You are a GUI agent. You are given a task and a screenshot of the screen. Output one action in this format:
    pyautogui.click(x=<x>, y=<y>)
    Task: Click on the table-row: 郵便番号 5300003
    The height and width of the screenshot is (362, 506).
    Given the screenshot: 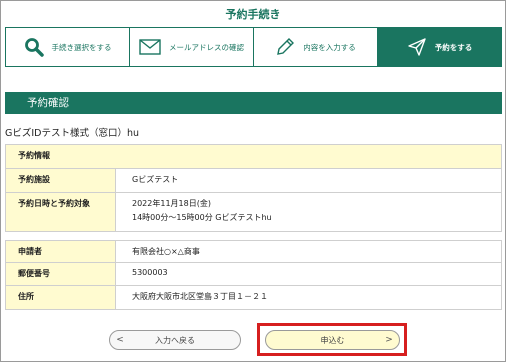 What is the action you would take?
    pyautogui.click(x=253, y=274)
    